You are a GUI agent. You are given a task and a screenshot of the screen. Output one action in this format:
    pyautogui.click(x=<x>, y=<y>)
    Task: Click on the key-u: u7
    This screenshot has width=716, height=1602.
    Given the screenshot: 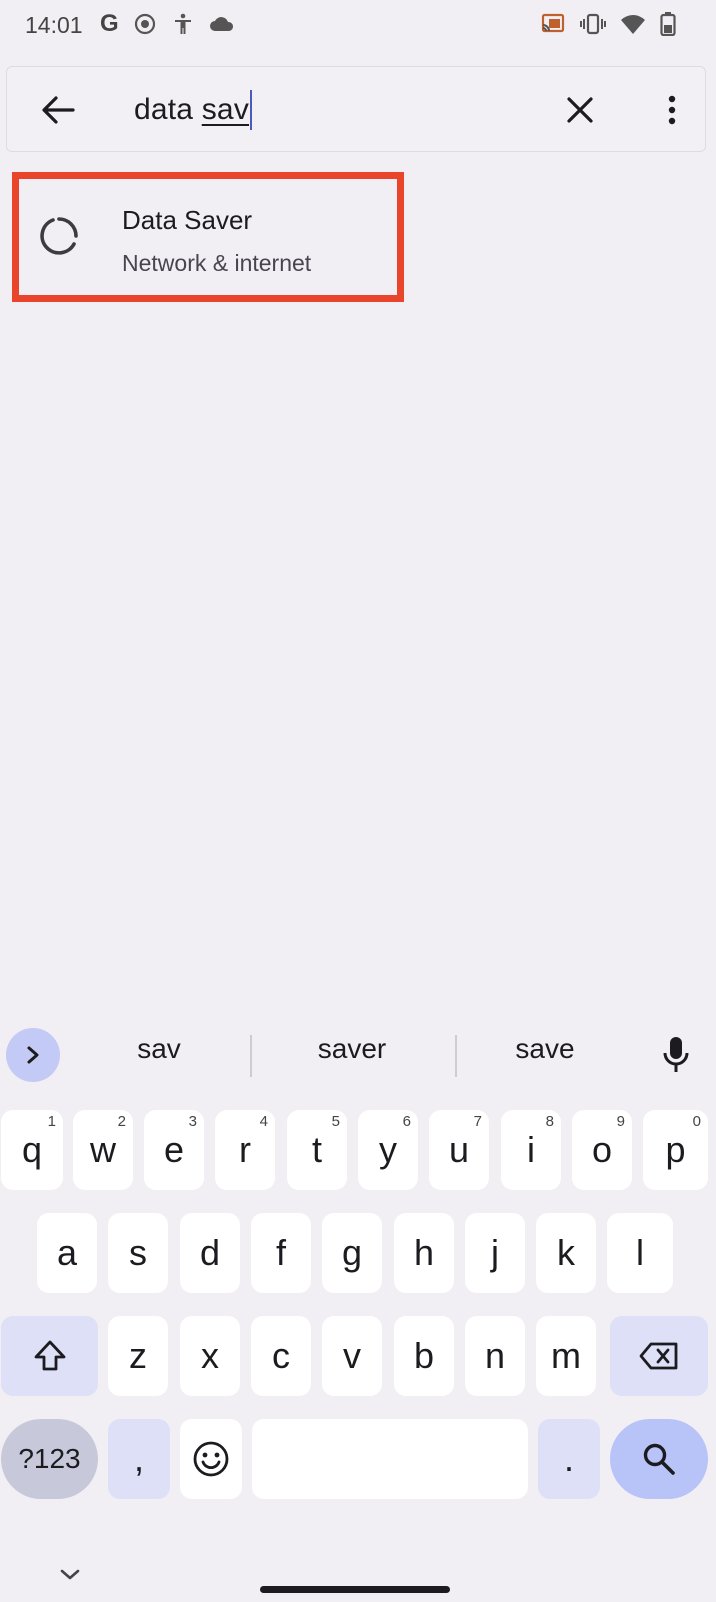 What is the action you would take?
    pyautogui.click(x=459, y=1150)
    